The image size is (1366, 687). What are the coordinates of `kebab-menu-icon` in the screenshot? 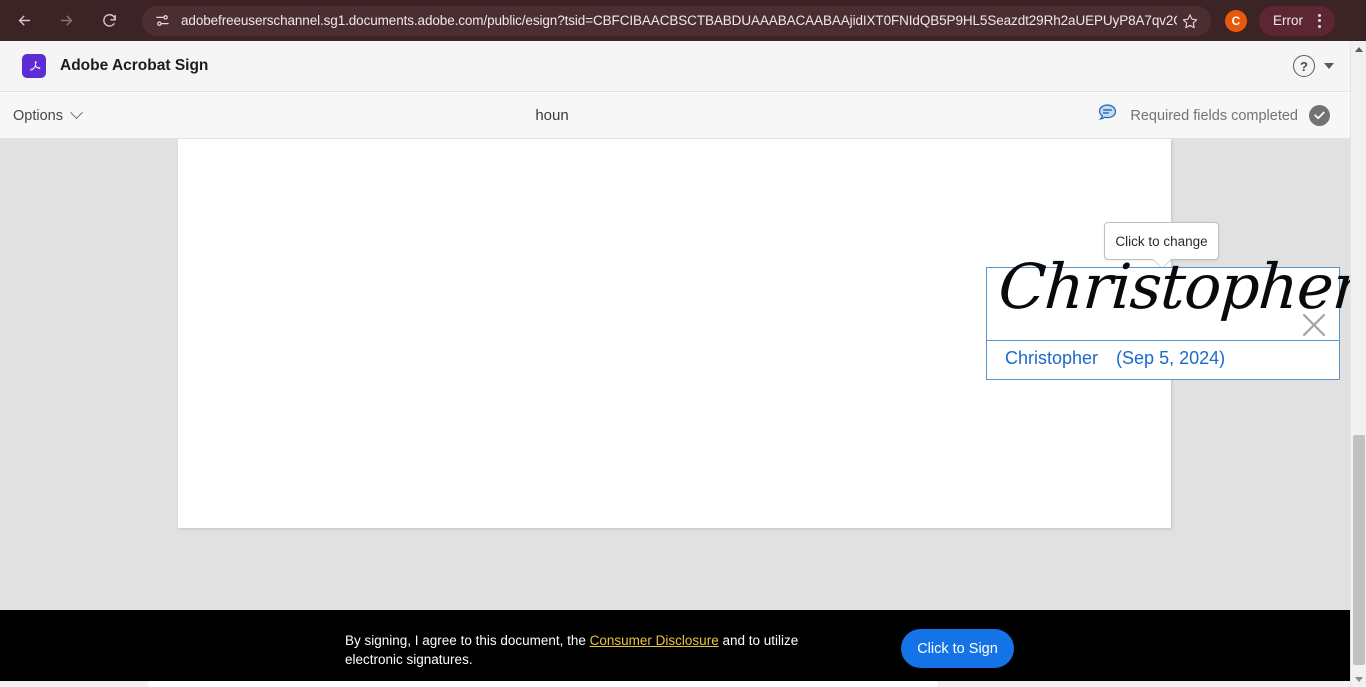 It's located at (1319, 21).